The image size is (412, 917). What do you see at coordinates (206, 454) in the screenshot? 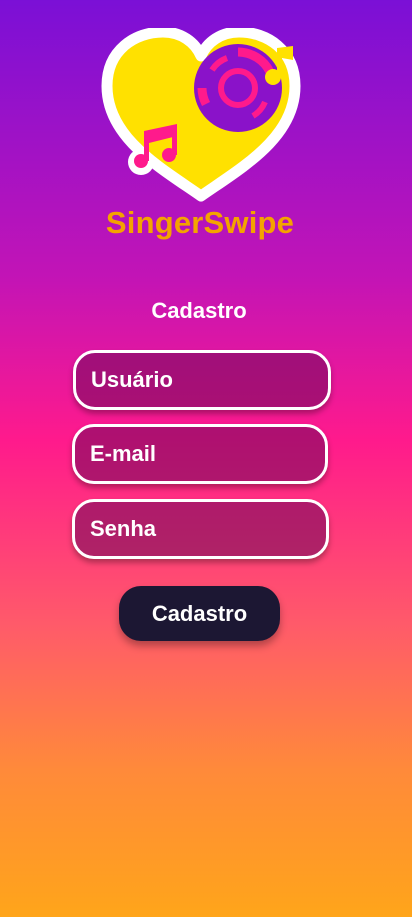
I see `email-input` at bounding box center [206, 454].